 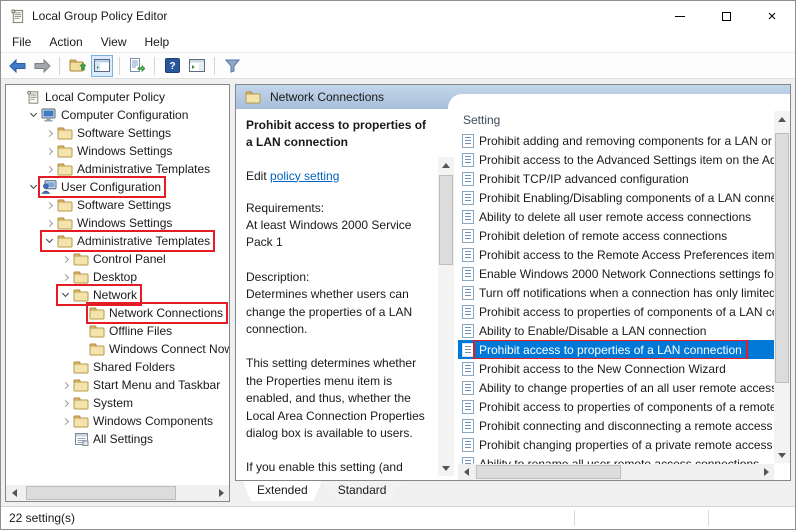 What do you see at coordinates (468, 273) in the screenshot?
I see `policy-document-icon` at bounding box center [468, 273].